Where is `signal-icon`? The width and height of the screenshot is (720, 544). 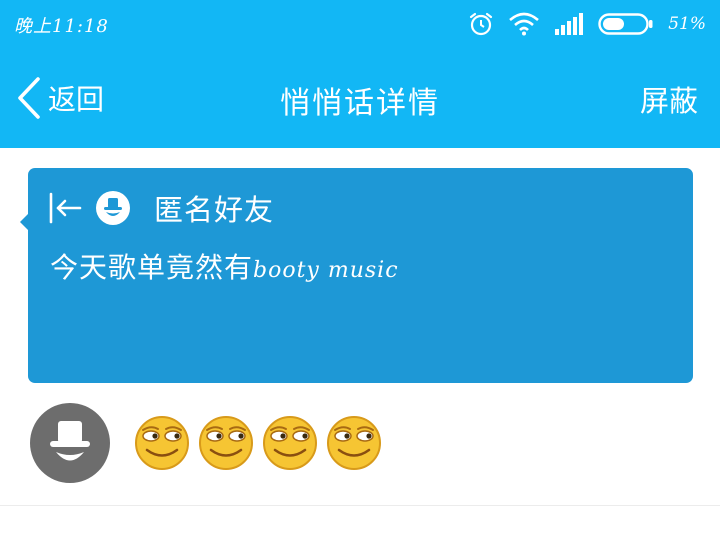 signal-icon is located at coordinates (569, 24).